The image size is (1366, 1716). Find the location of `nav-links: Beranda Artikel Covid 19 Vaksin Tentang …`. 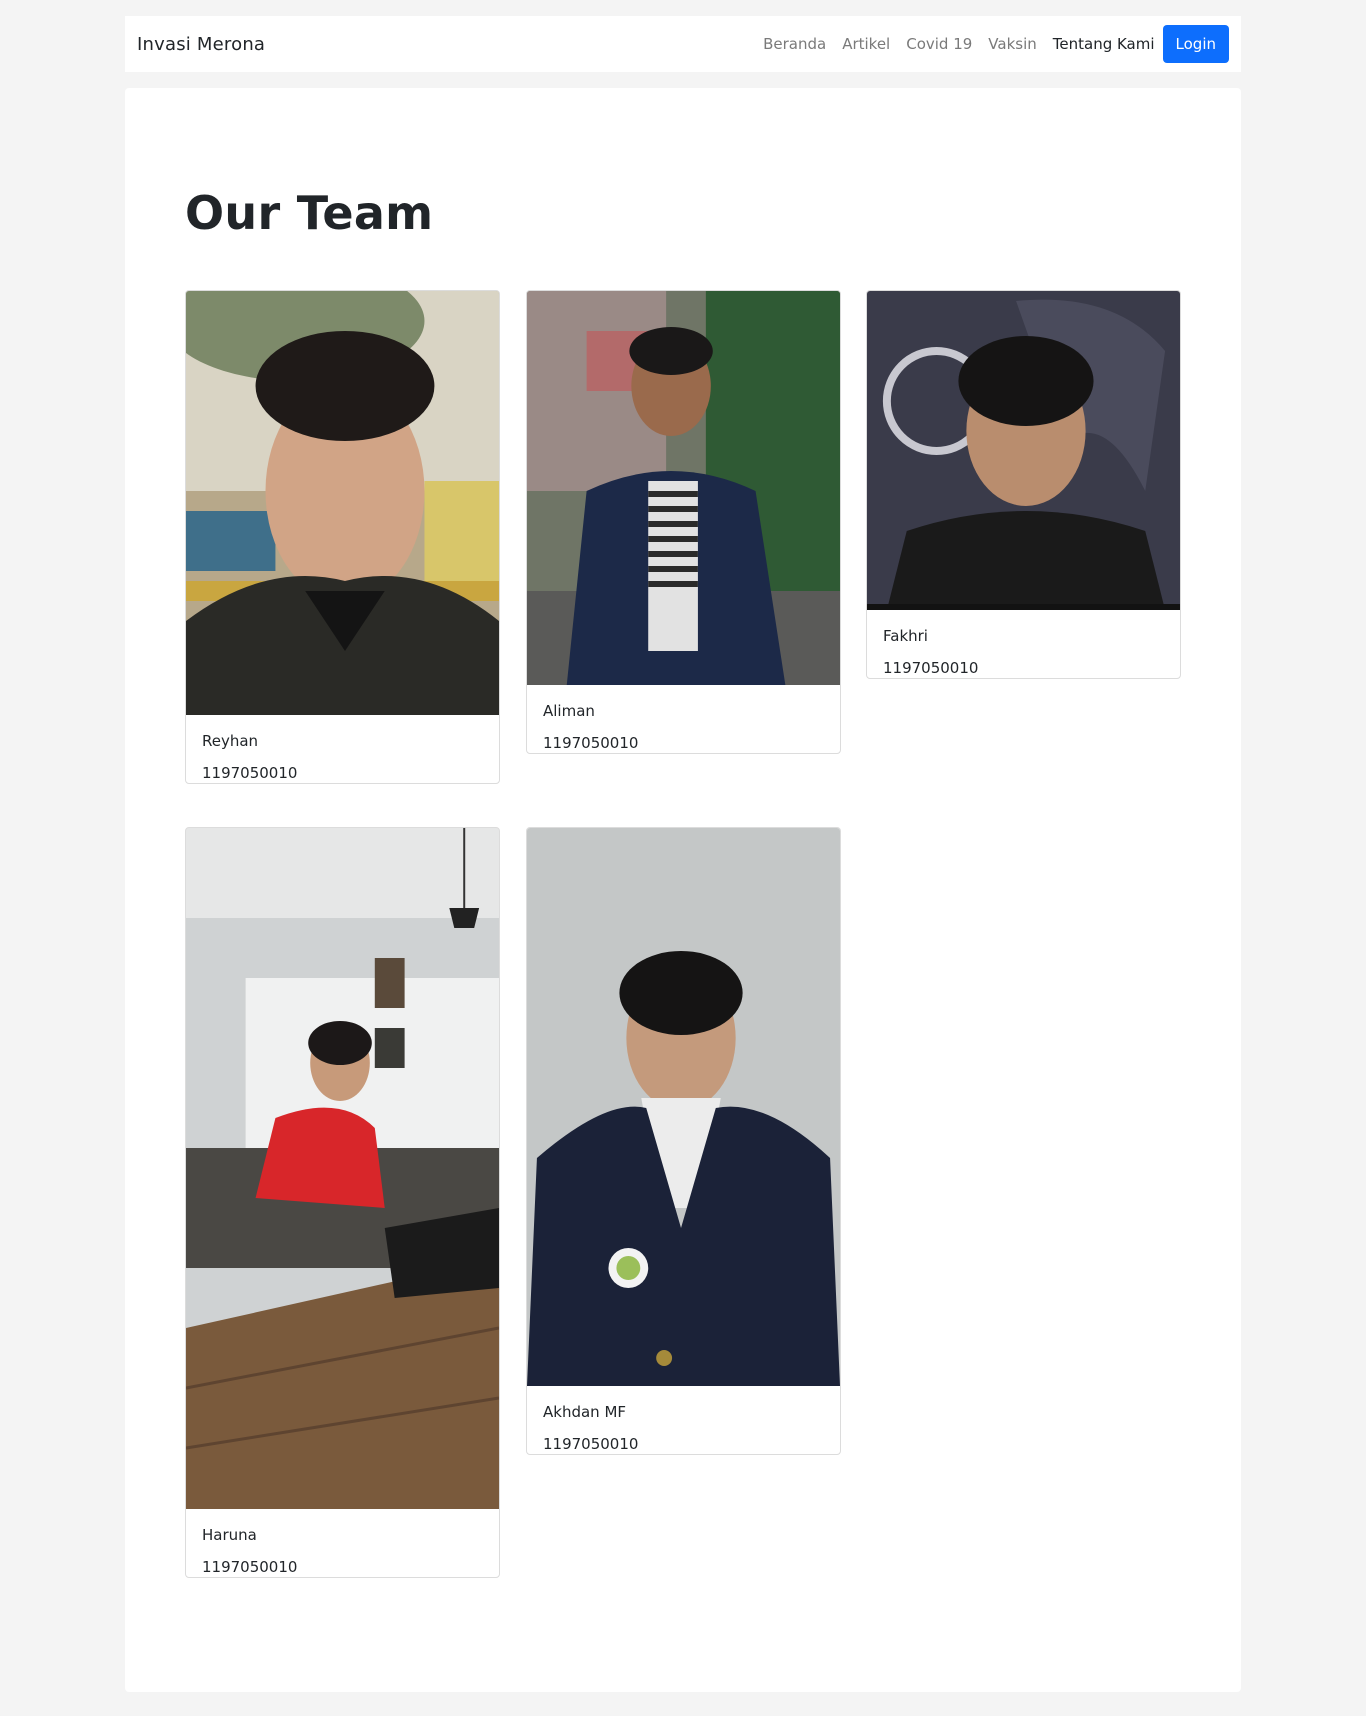

nav-links: Beranda Artikel Covid 19 Vaksin Tentang … is located at coordinates (992, 44).